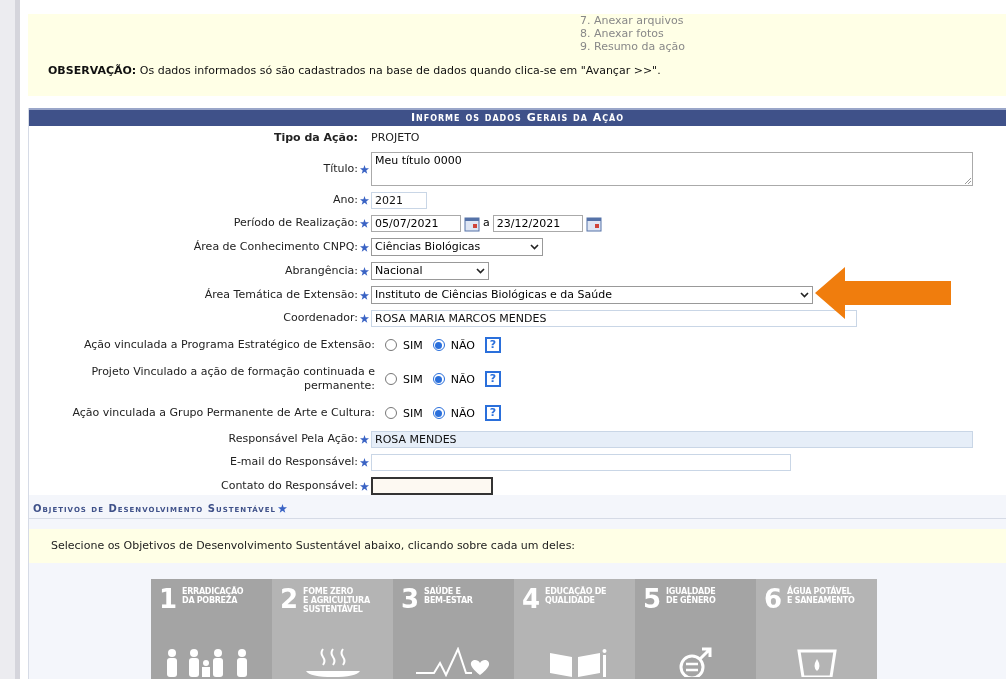 The height and width of the screenshot is (679, 1006). What do you see at coordinates (288, 485) in the screenshot?
I see `field-label: Contato do Responsável:` at bounding box center [288, 485].